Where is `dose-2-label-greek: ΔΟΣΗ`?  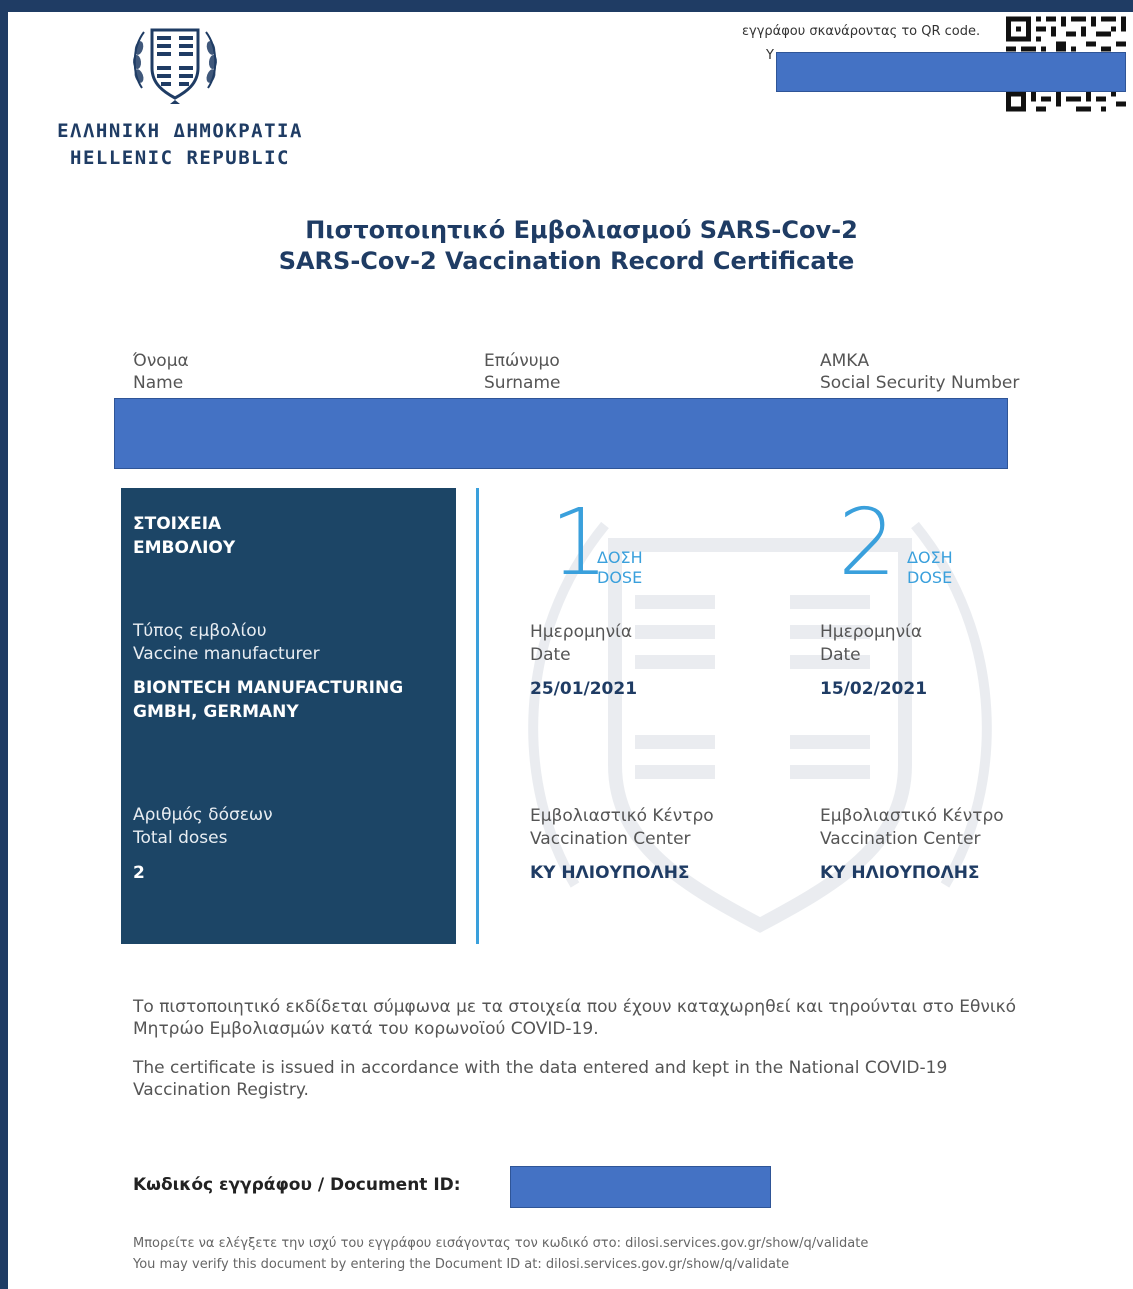 dose-2-label-greek: ΔΟΣΗ is located at coordinates (930, 557).